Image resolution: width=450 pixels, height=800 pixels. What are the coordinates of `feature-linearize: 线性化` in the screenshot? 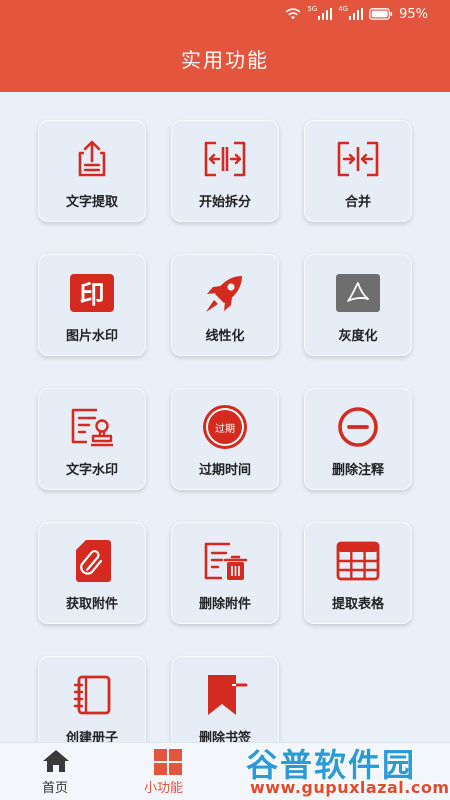 It's located at (225, 305).